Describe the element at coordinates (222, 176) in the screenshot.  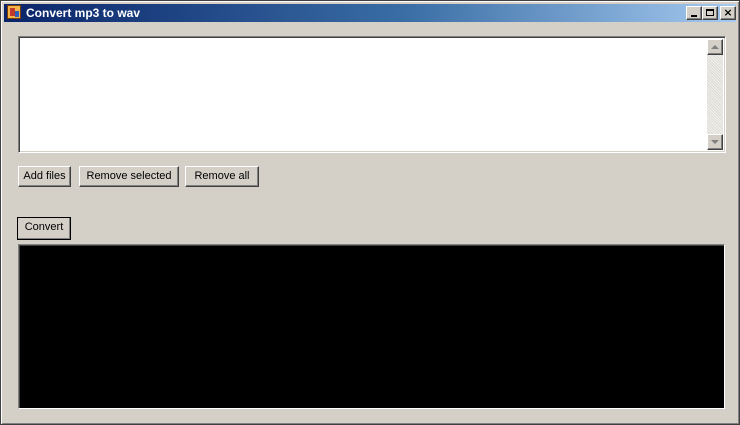
I see `remove-all-button: Remove all` at that location.